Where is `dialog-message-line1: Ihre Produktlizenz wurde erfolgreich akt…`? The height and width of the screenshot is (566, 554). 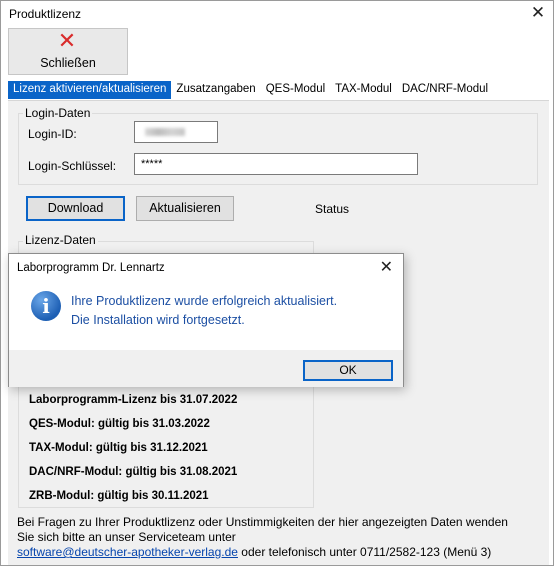
dialog-message-line1: Ihre Produktlizenz wurde erfolgreich akt… is located at coordinates (204, 301).